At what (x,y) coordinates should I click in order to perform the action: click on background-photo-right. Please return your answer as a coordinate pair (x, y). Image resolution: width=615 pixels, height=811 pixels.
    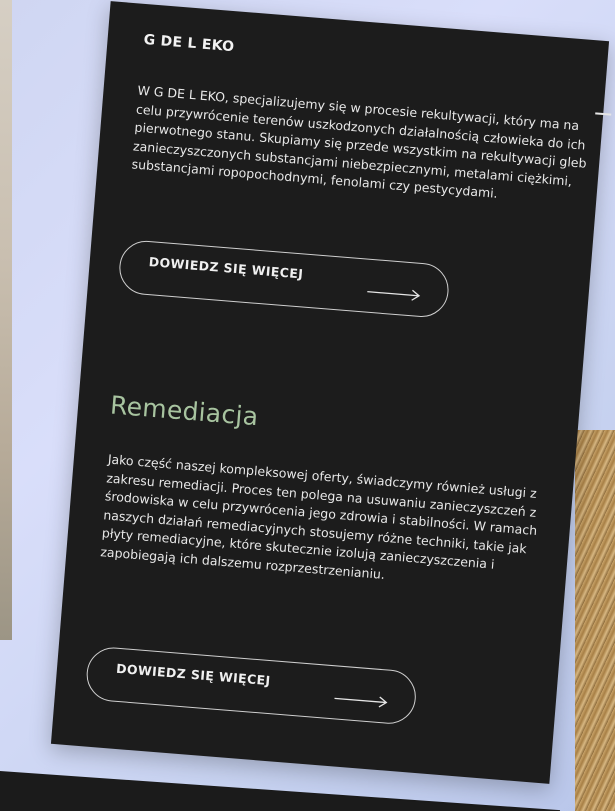
    Looking at the image, I should click on (595, 620).